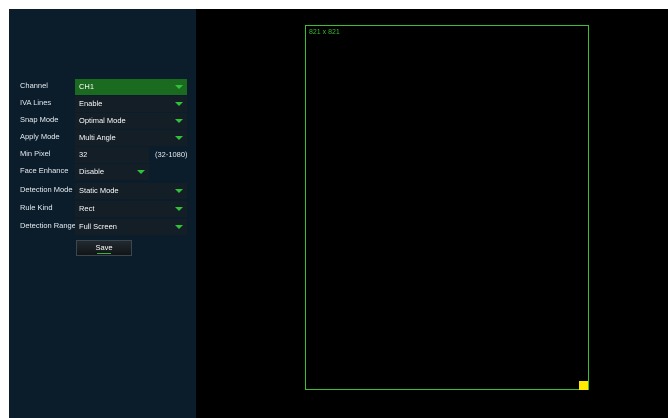  Describe the element at coordinates (92, 171) in the screenshot. I see `face-enhance-value: Disable` at that location.